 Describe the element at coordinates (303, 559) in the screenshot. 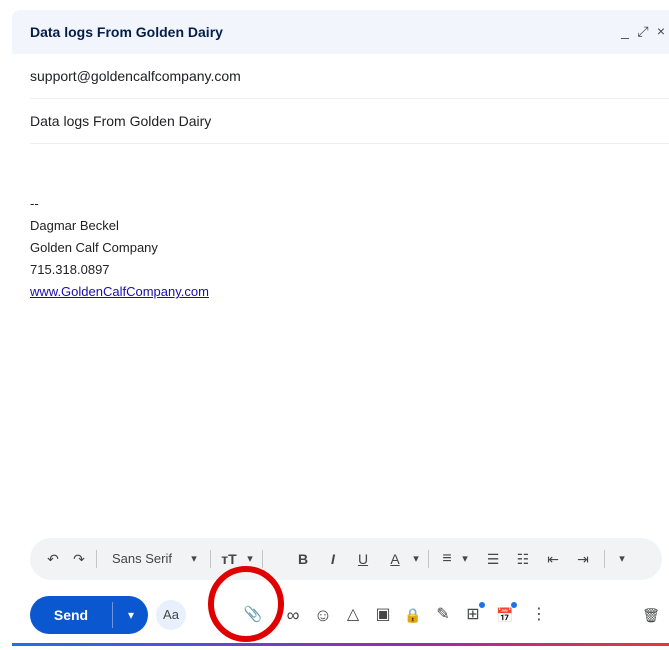

I see `bold-button: B` at that location.